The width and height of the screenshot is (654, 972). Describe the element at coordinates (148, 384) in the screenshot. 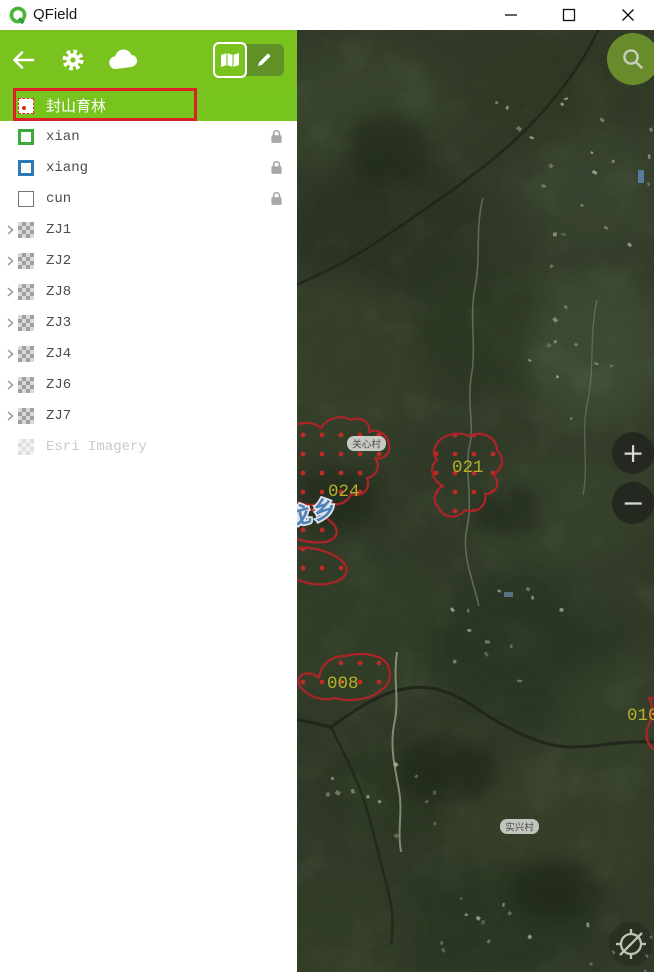

I see `layer-row-zj6: ZJ6` at that location.